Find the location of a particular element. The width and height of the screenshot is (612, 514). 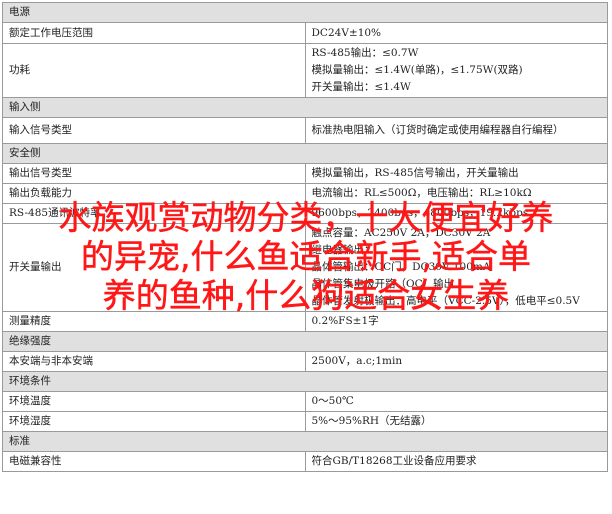

spec-row: 输出信号类型 模拟量输出，RS-485信号输出，开关量输出 is located at coordinates (305, 173).